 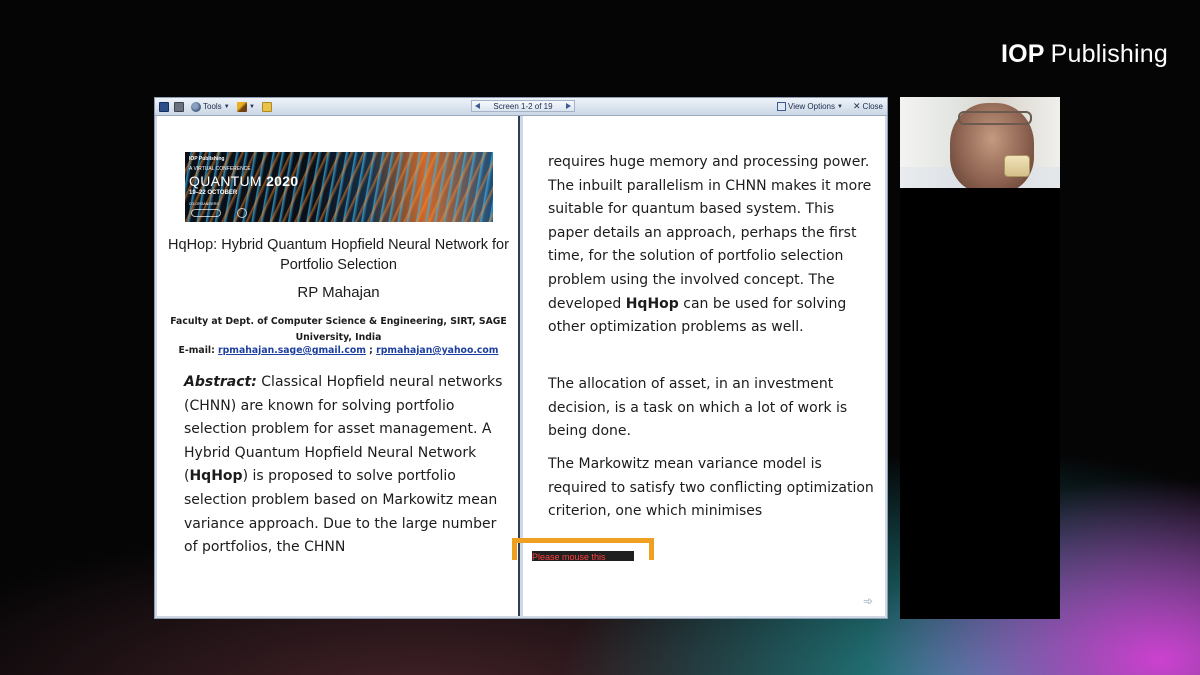 I want to click on print-icon, so click(x=179, y=106).